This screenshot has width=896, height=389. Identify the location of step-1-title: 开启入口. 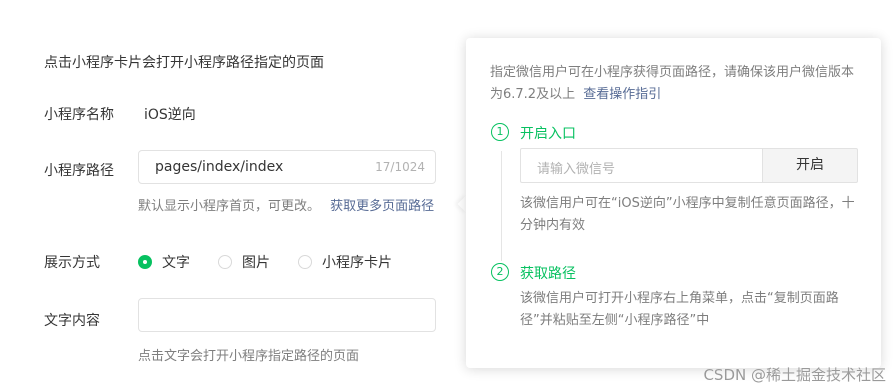
(548, 134).